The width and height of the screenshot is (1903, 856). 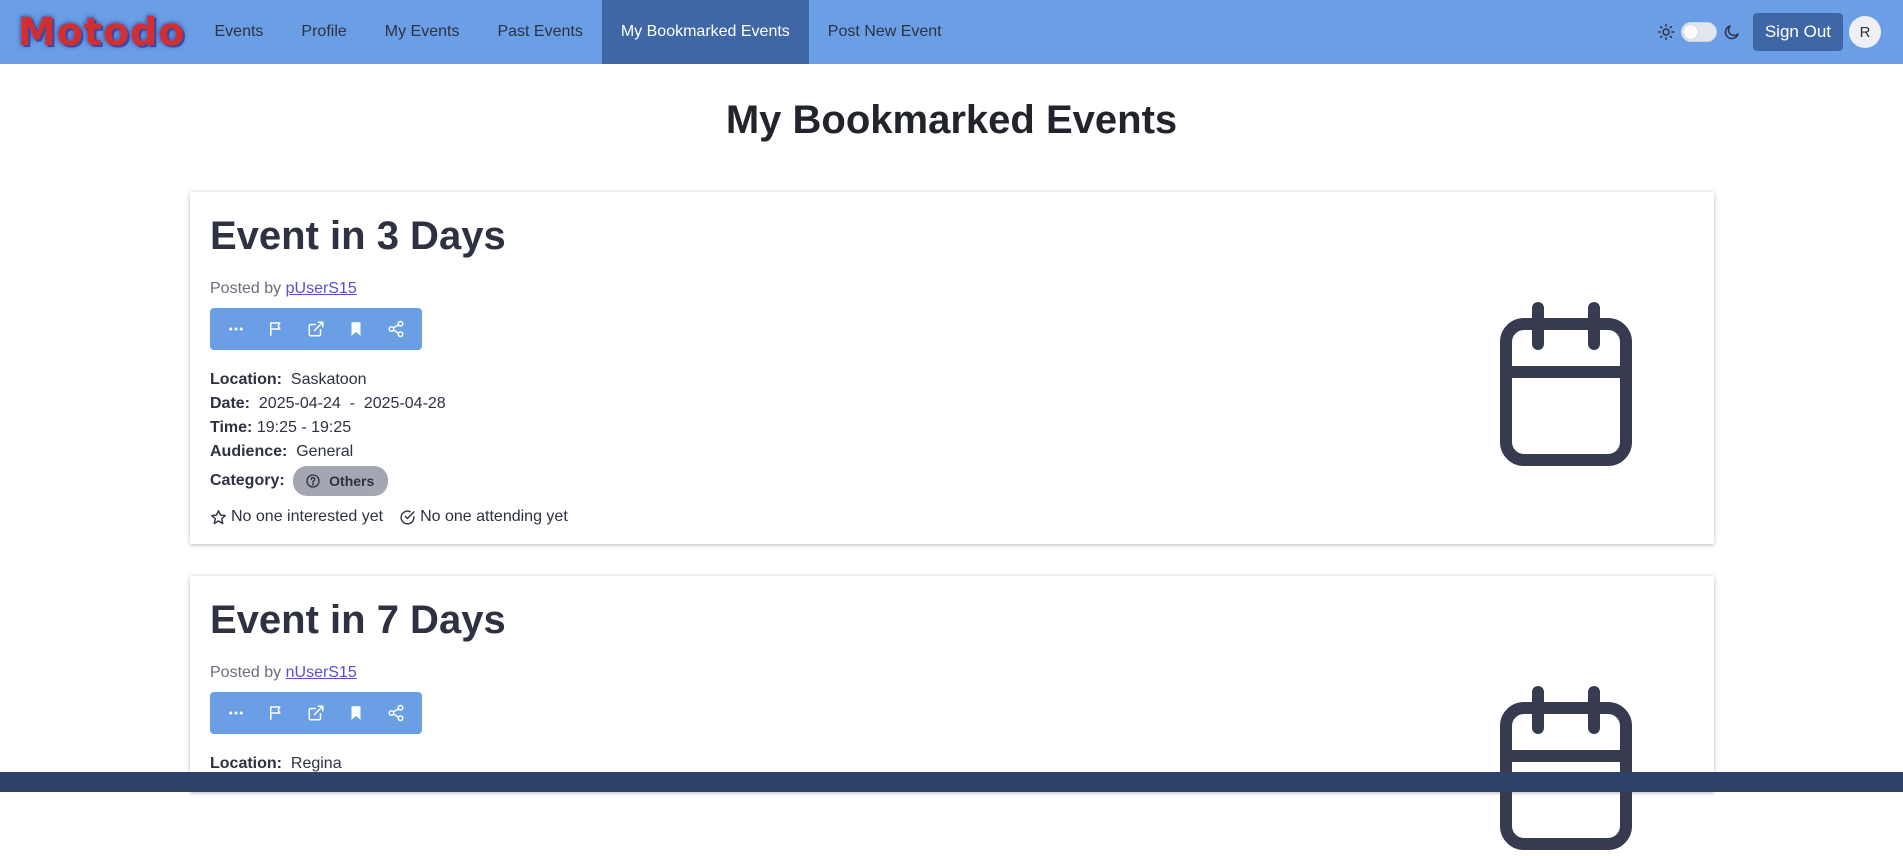 What do you see at coordinates (952, 404) in the screenshot?
I see `date-row: Date: 2025-04-24 - 2025-04-28` at bounding box center [952, 404].